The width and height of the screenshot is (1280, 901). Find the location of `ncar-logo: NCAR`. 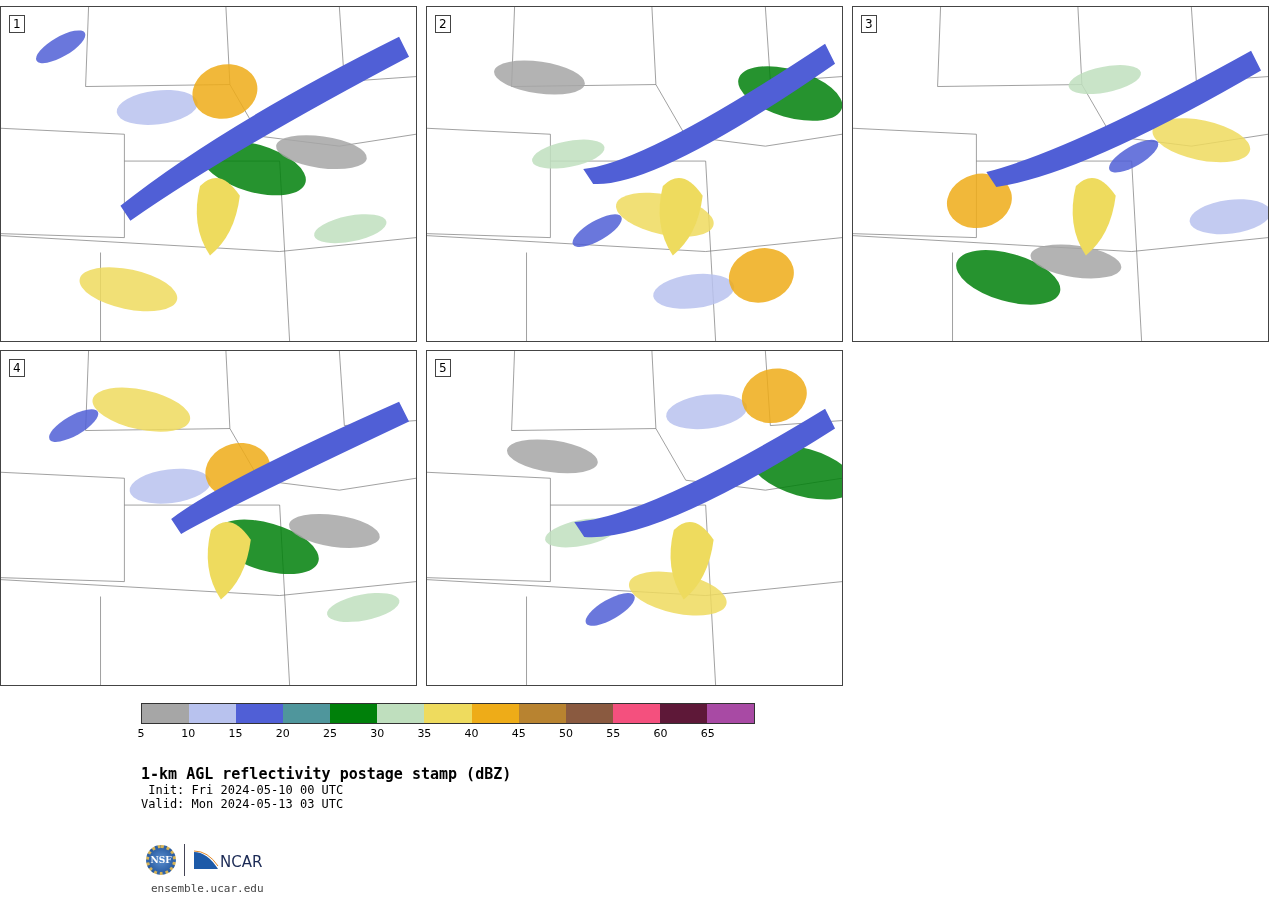

ncar-logo: NCAR is located at coordinates (241, 862).